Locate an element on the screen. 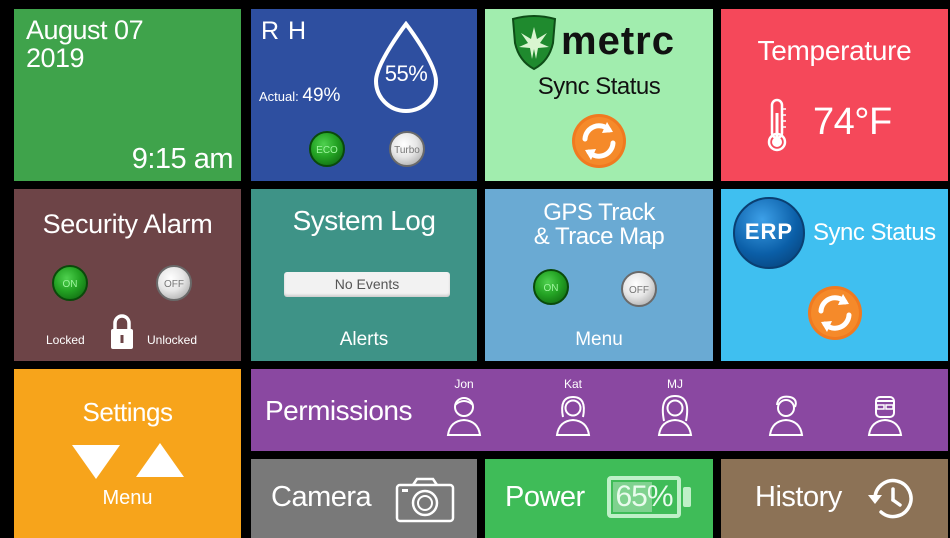 The image size is (950, 538). erp-sync-icon is located at coordinates (835, 313).